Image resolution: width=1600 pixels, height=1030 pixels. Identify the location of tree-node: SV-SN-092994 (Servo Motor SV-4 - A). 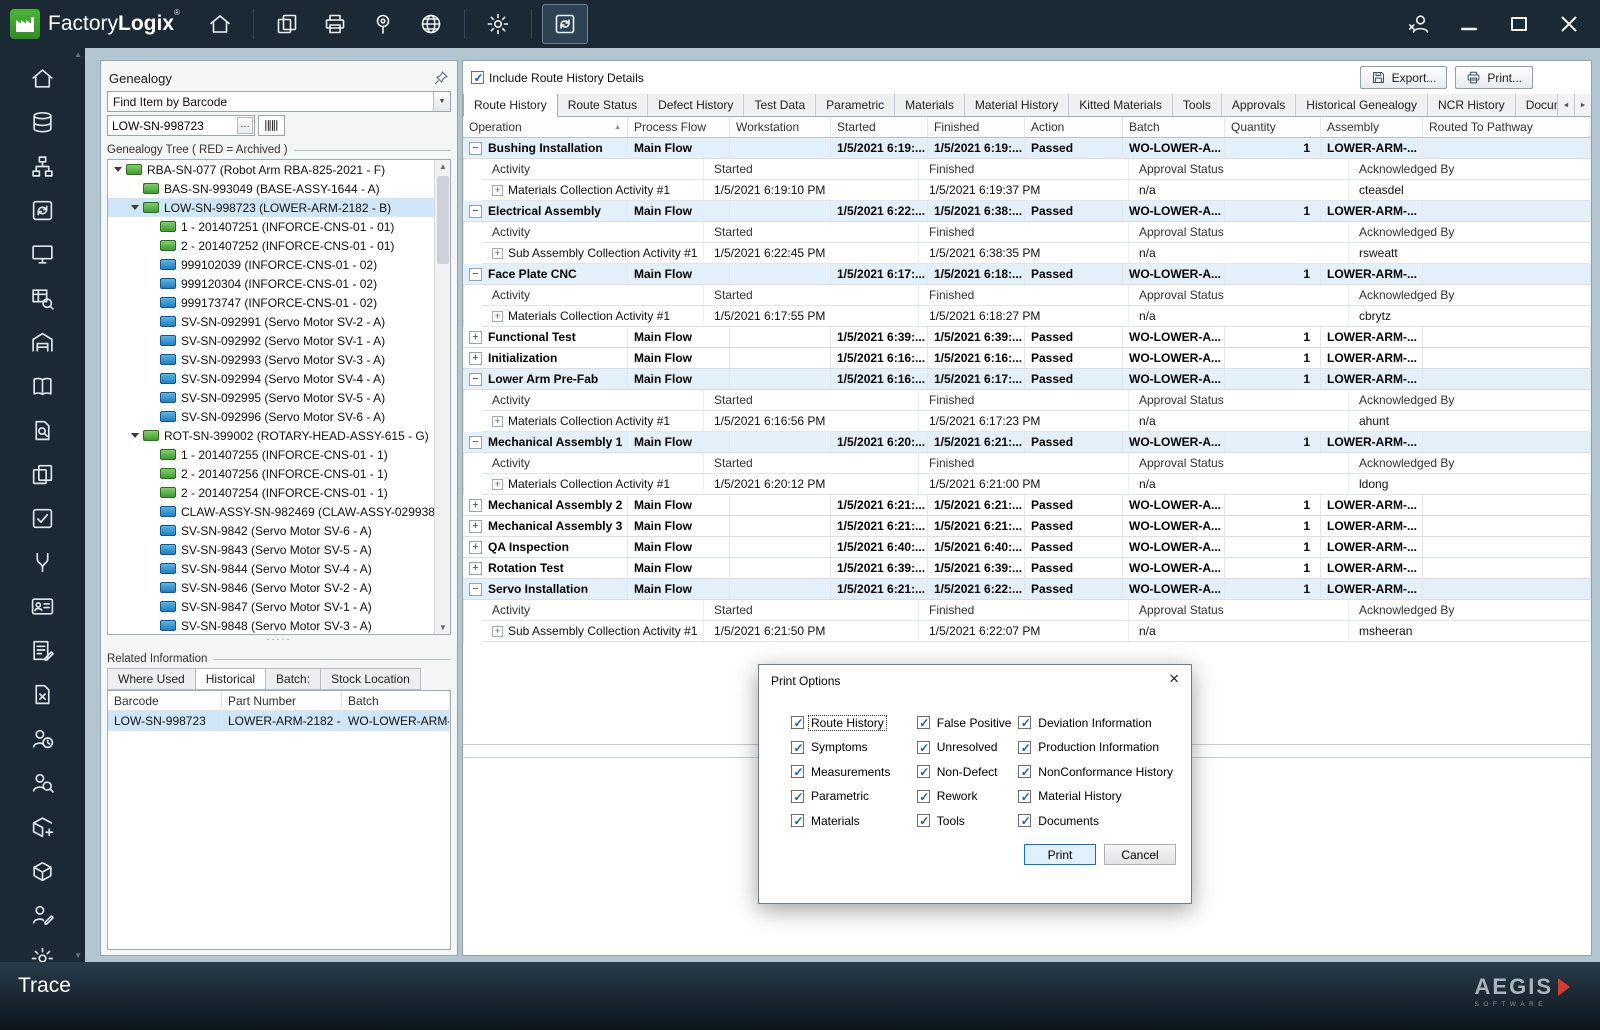
(279, 378).